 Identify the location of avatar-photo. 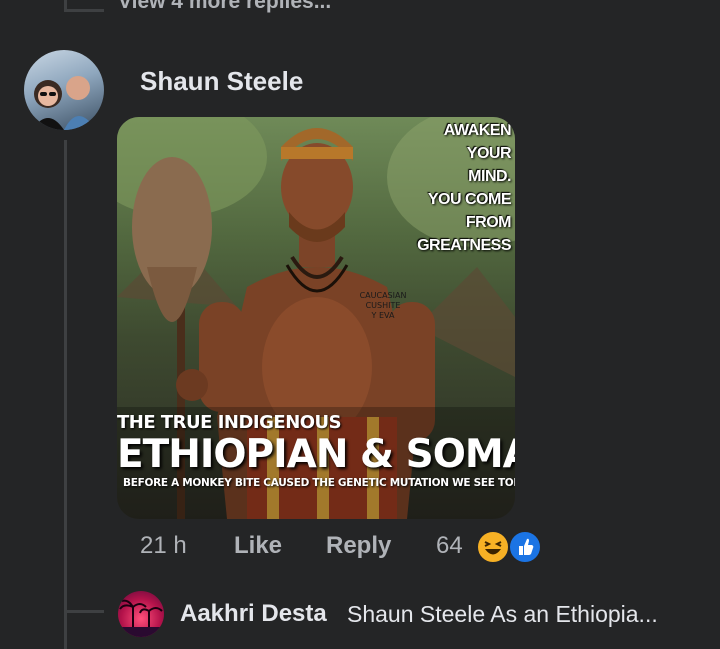
(64, 103).